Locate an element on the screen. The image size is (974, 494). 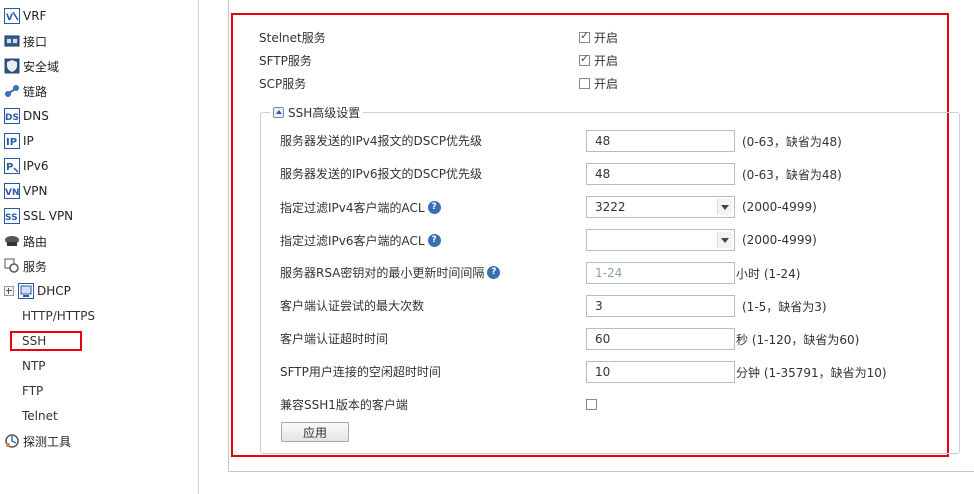
sidebar-item-label: VRF is located at coordinates (35, 16).